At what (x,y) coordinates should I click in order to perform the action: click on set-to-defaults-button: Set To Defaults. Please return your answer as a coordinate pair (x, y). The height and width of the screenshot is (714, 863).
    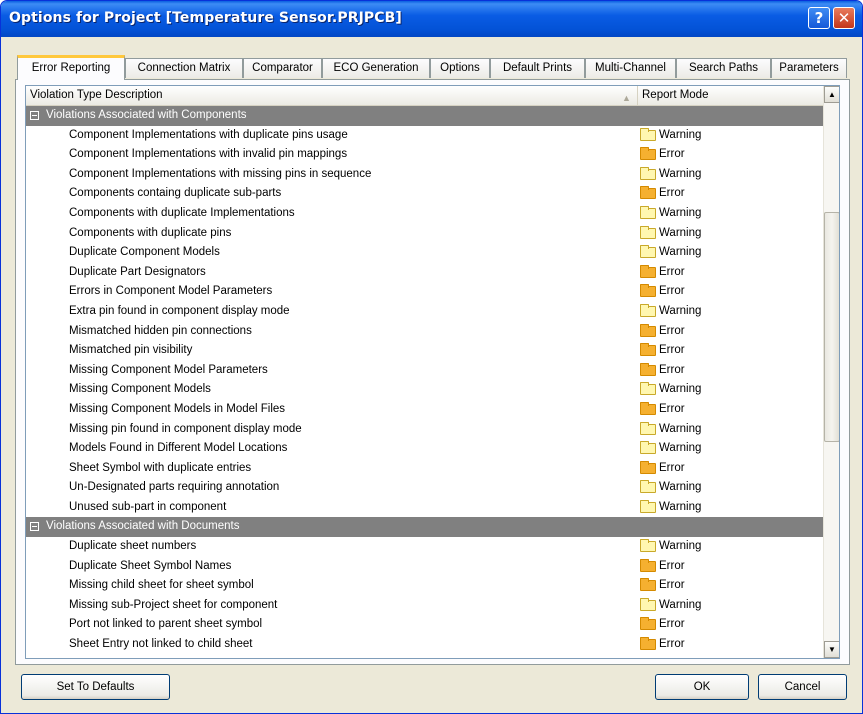
    Looking at the image, I should click on (95, 687).